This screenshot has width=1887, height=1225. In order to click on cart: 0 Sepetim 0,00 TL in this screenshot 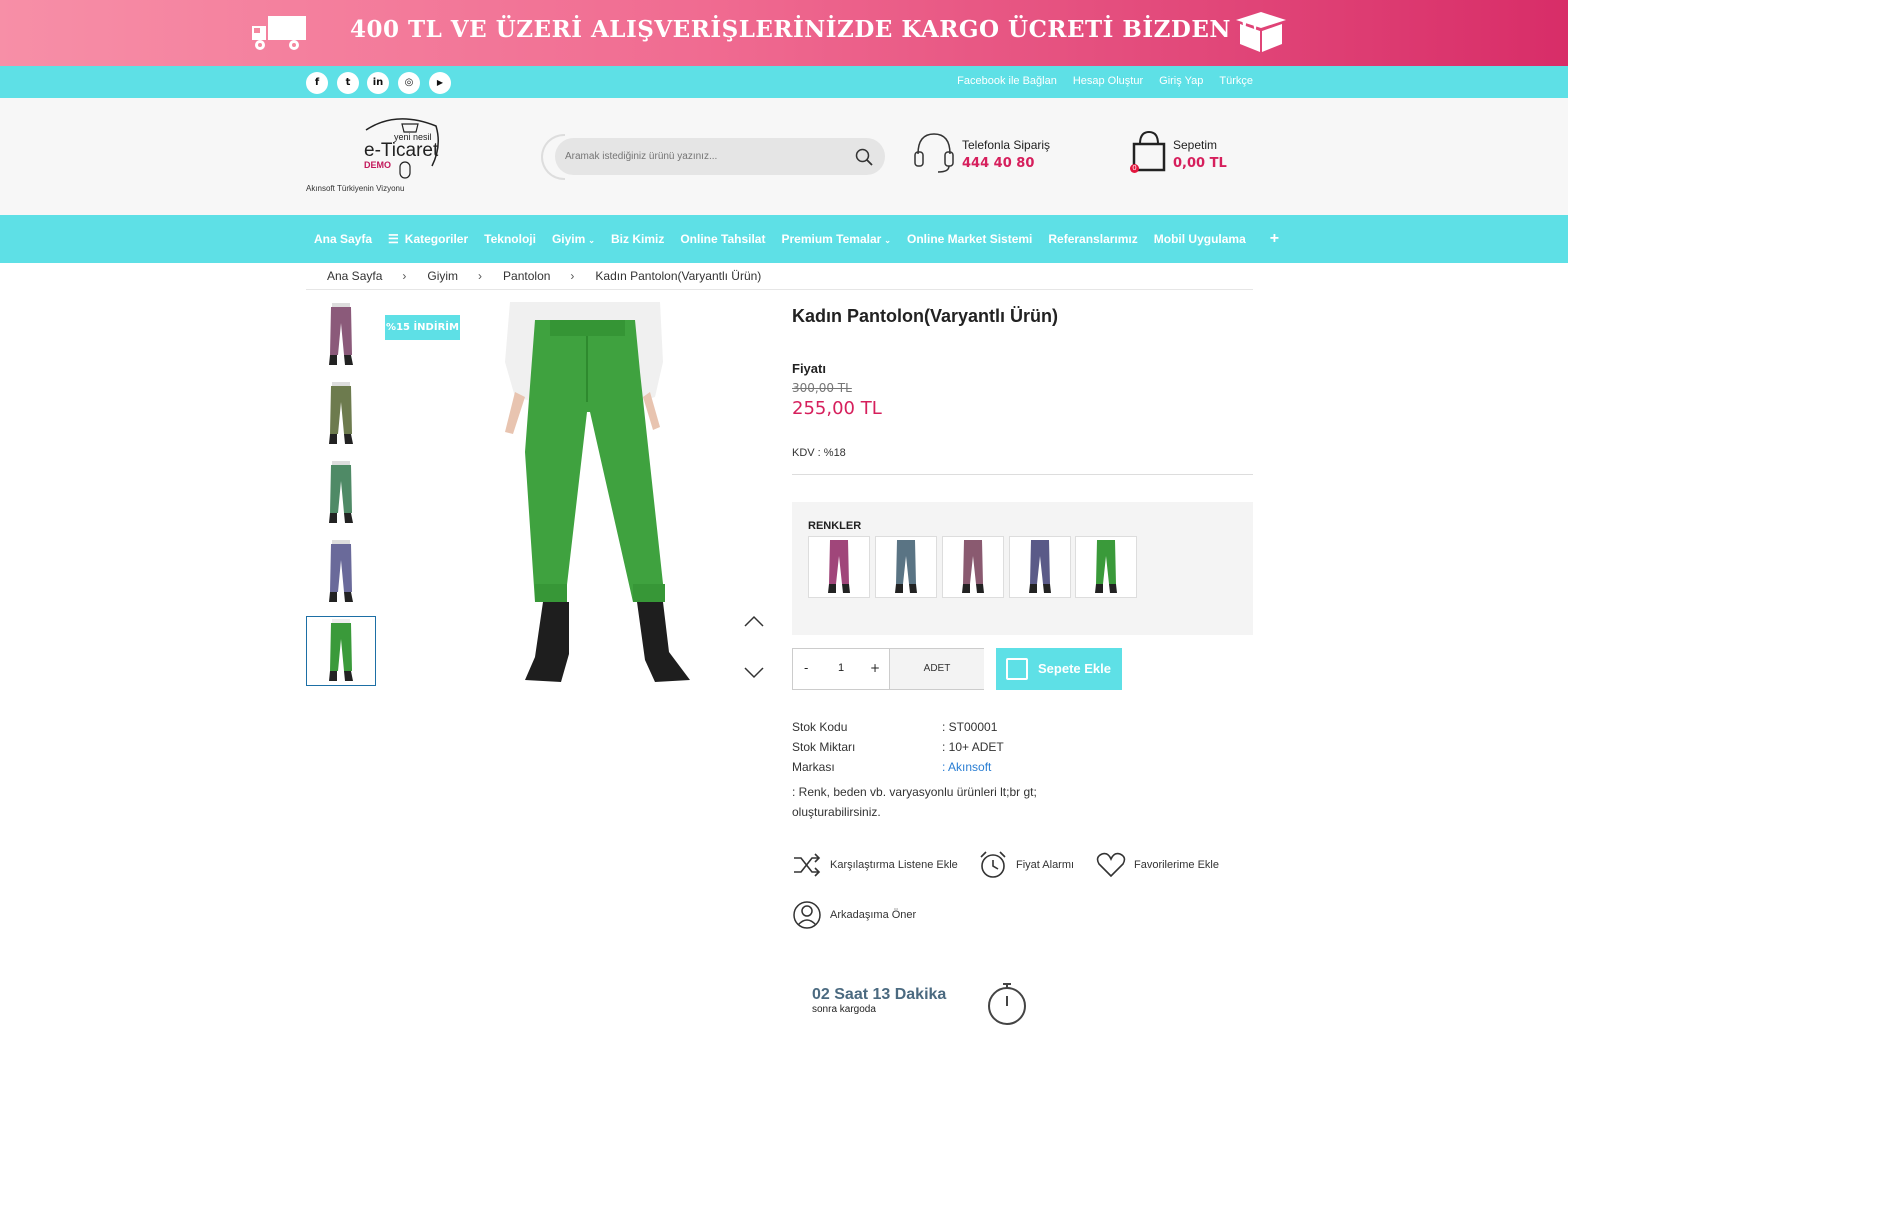, I will do `click(1177, 153)`.